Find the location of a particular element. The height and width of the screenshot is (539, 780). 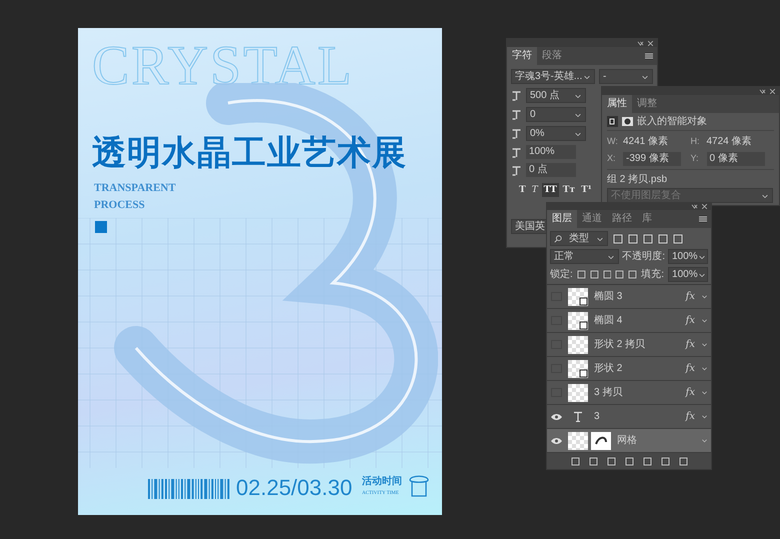

font-size-icon is located at coordinates (517, 95).